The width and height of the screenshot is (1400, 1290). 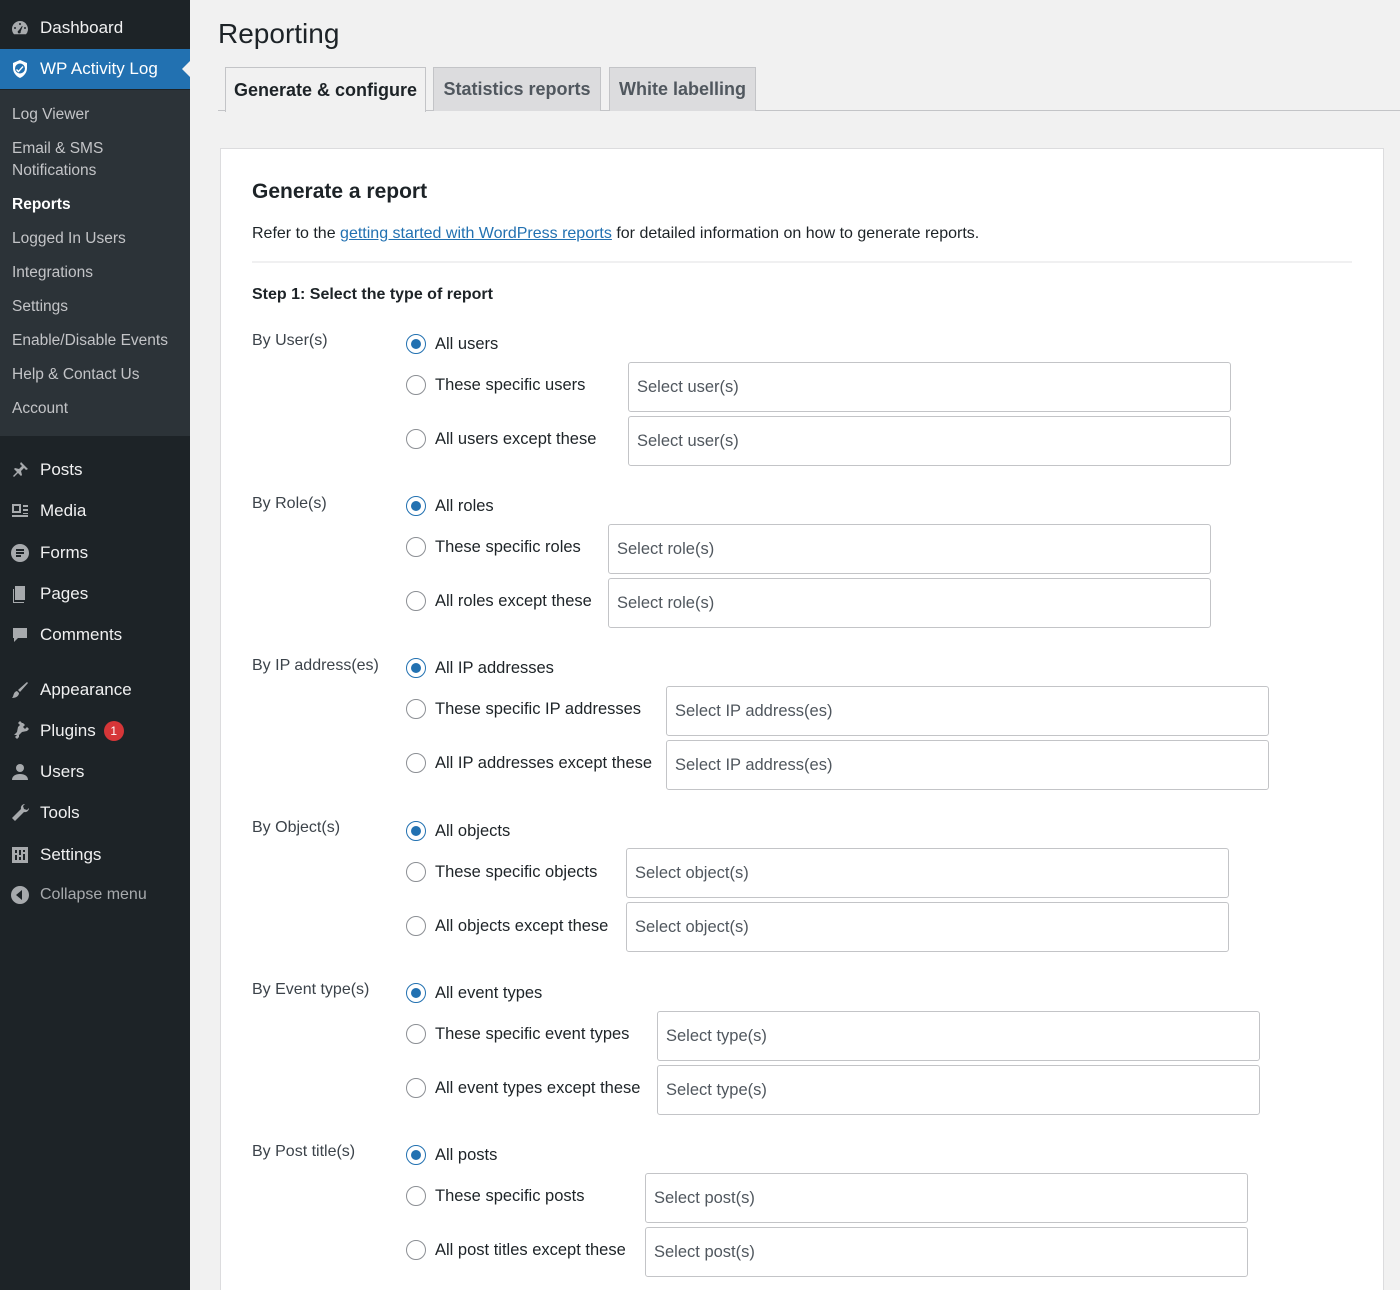 I want to click on radio-specific-event-types: These specific event types, so click(x=517, y=1034).